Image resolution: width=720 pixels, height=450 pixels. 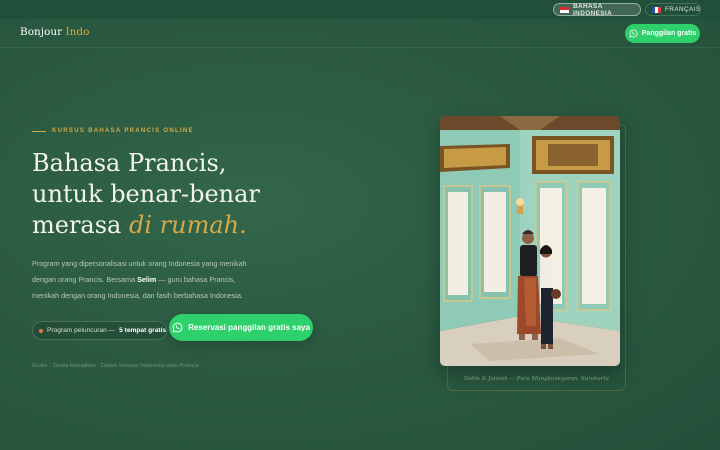 I want to click on headline-line1: Bahasa Prancis,, so click(x=129, y=163).